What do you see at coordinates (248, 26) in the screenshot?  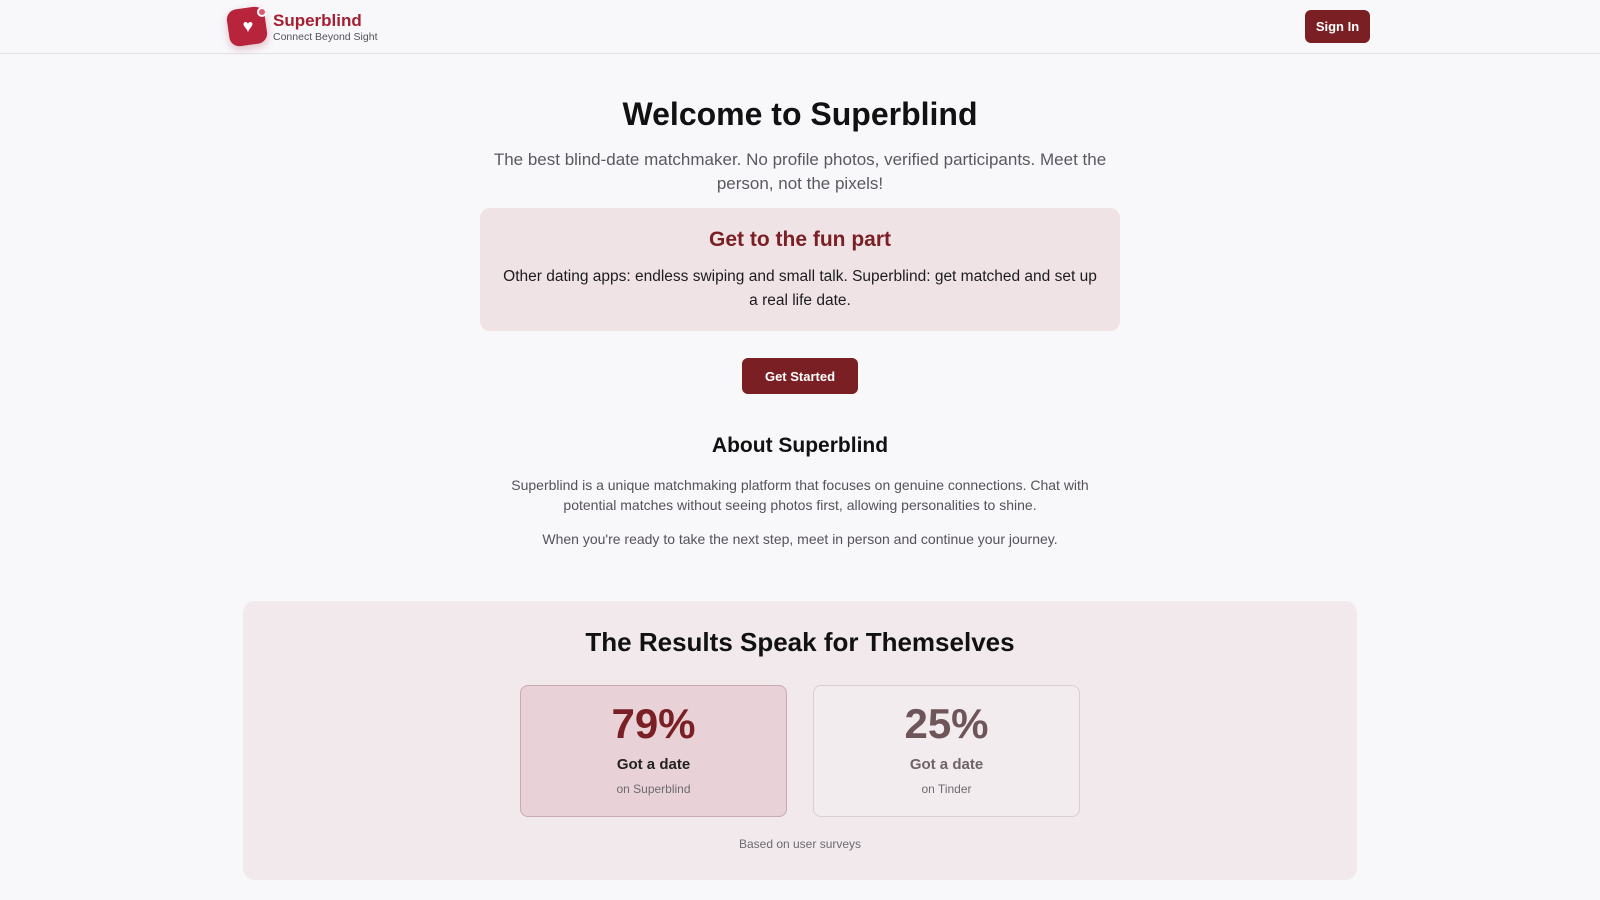 I see `heart-icon: ♥` at bounding box center [248, 26].